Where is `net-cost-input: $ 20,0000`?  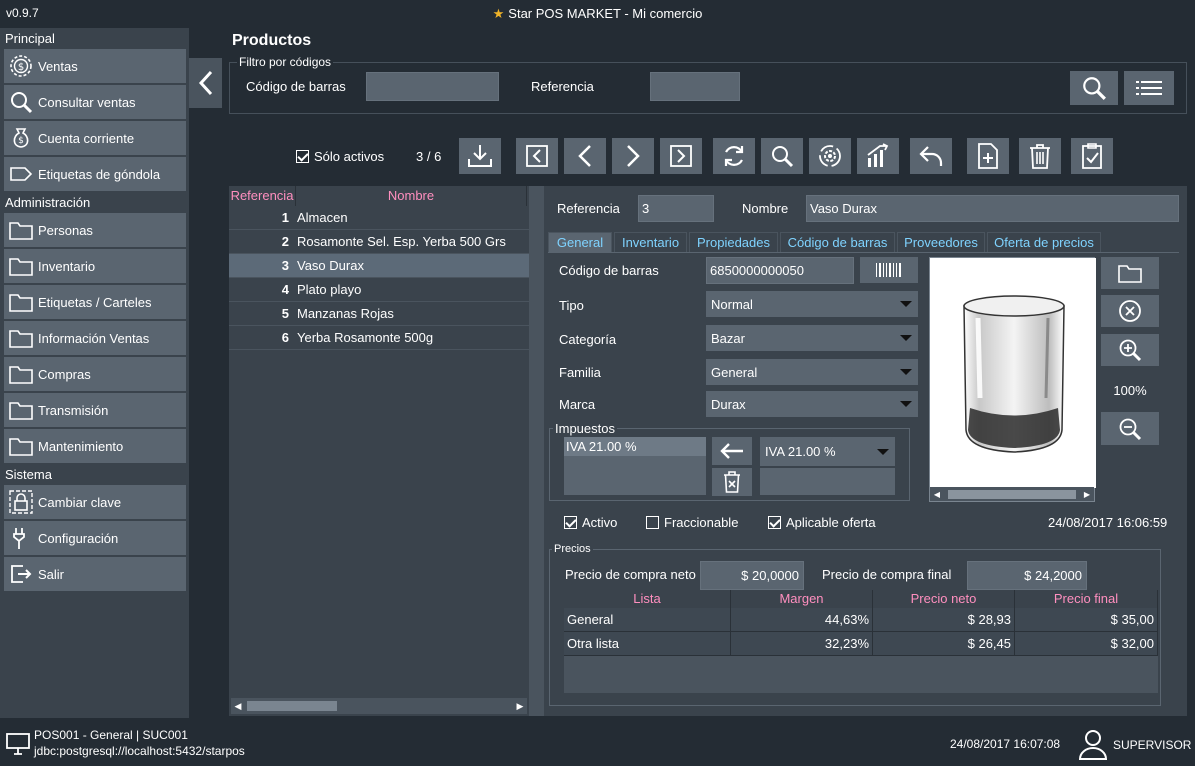
net-cost-input: $ 20,0000 is located at coordinates (752, 575).